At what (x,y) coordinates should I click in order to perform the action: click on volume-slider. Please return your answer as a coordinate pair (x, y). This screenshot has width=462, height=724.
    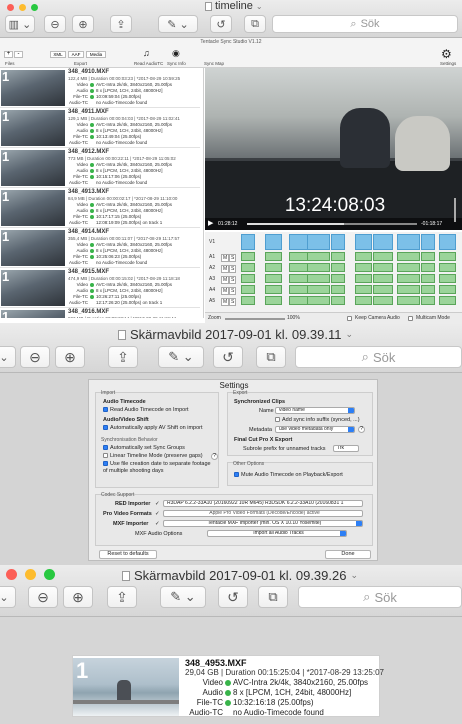
    Looking at the image, I should click on (455, 210).